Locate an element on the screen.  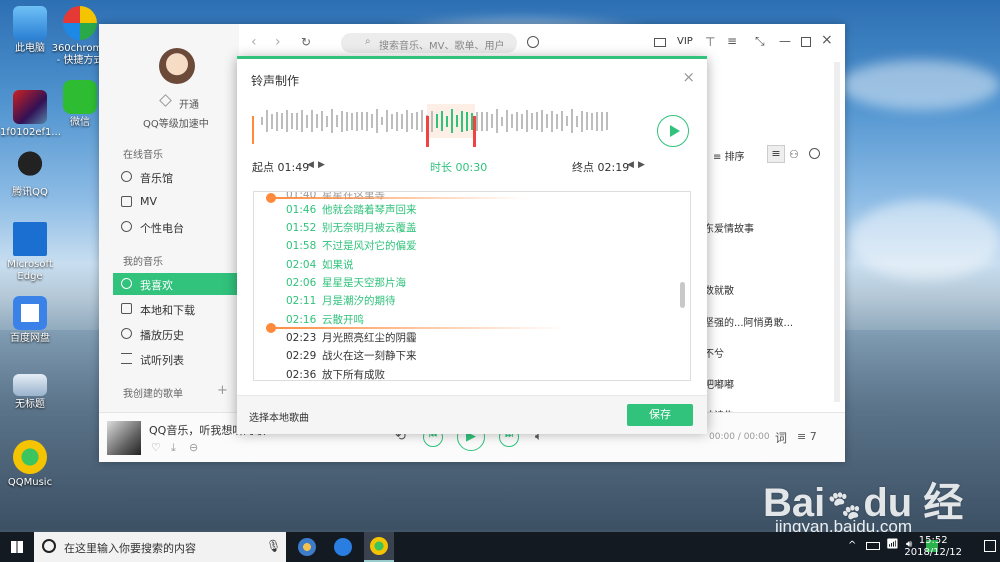
lyric-line: 02:11 月是潮汐的期待 is located at coordinates (341, 300).